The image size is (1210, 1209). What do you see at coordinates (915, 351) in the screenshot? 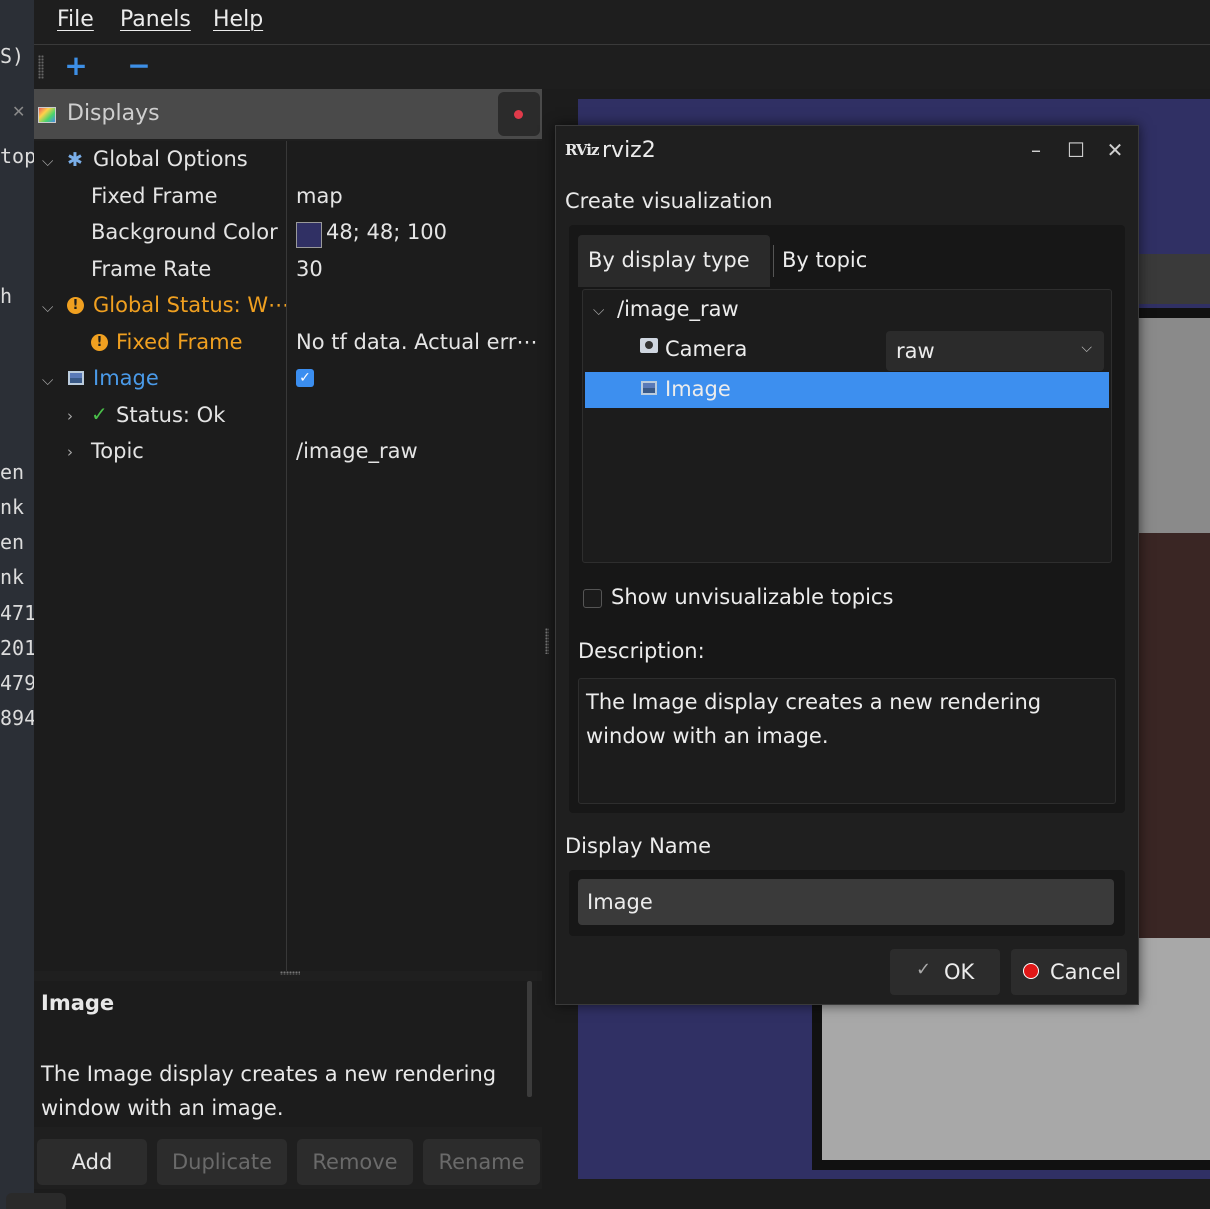
I see `select-value: raw` at bounding box center [915, 351].